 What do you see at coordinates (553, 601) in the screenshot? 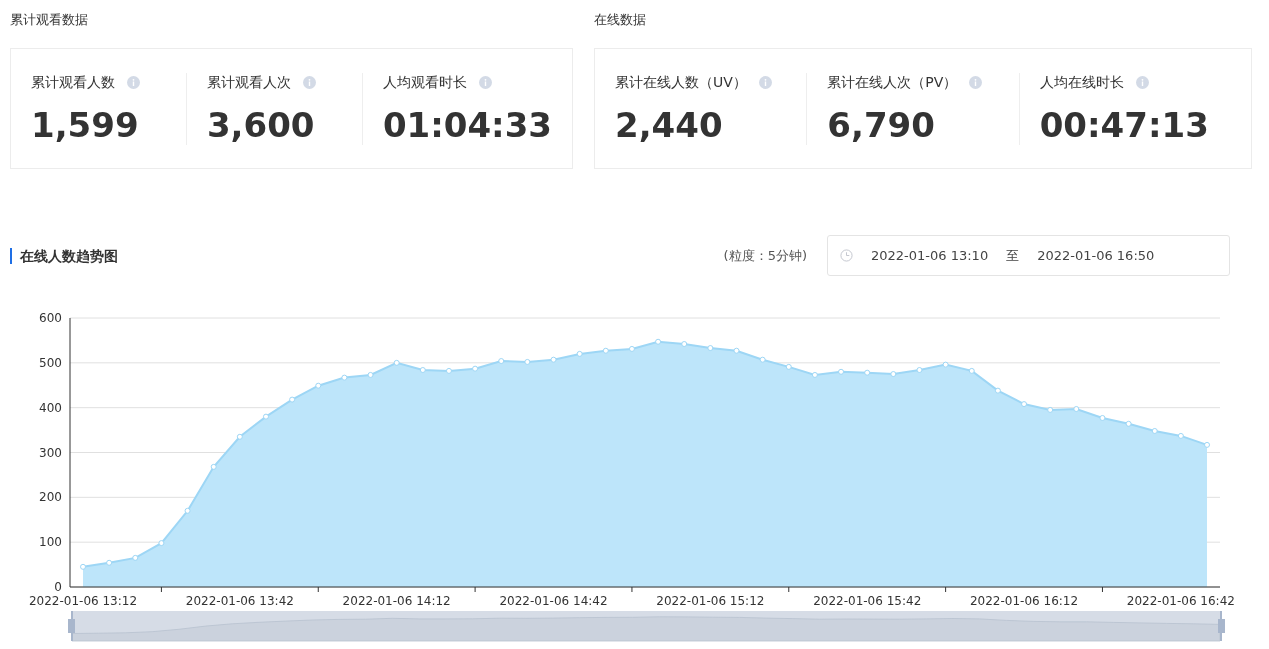
I see `x-tick-label: 2022-01-06 14:42` at bounding box center [553, 601].